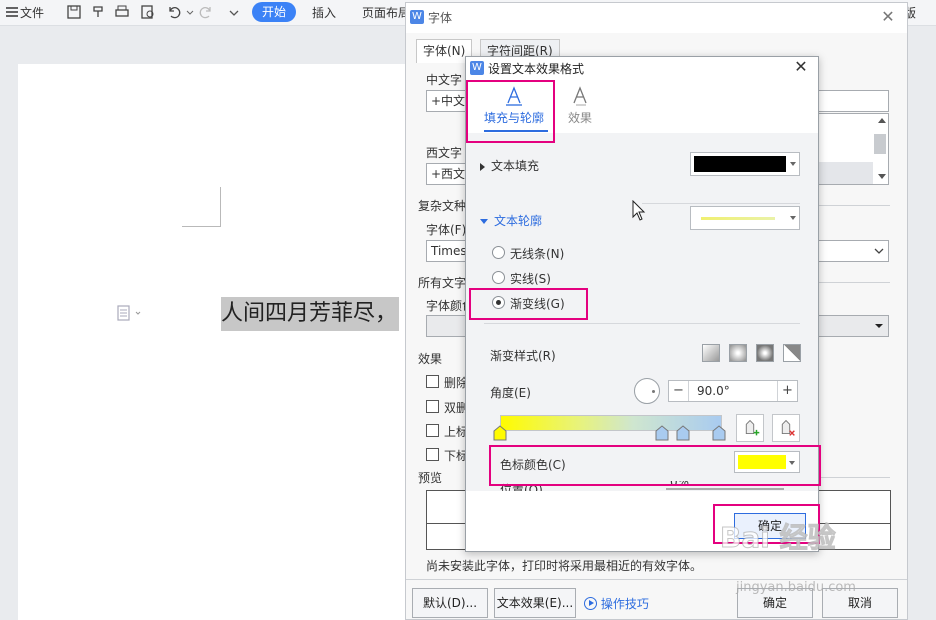 The height and width of the screenshot is (620, 936). Describe the element at coordinates (498, 302) in the screenshot. I see `gradient-line-radio` at that location.